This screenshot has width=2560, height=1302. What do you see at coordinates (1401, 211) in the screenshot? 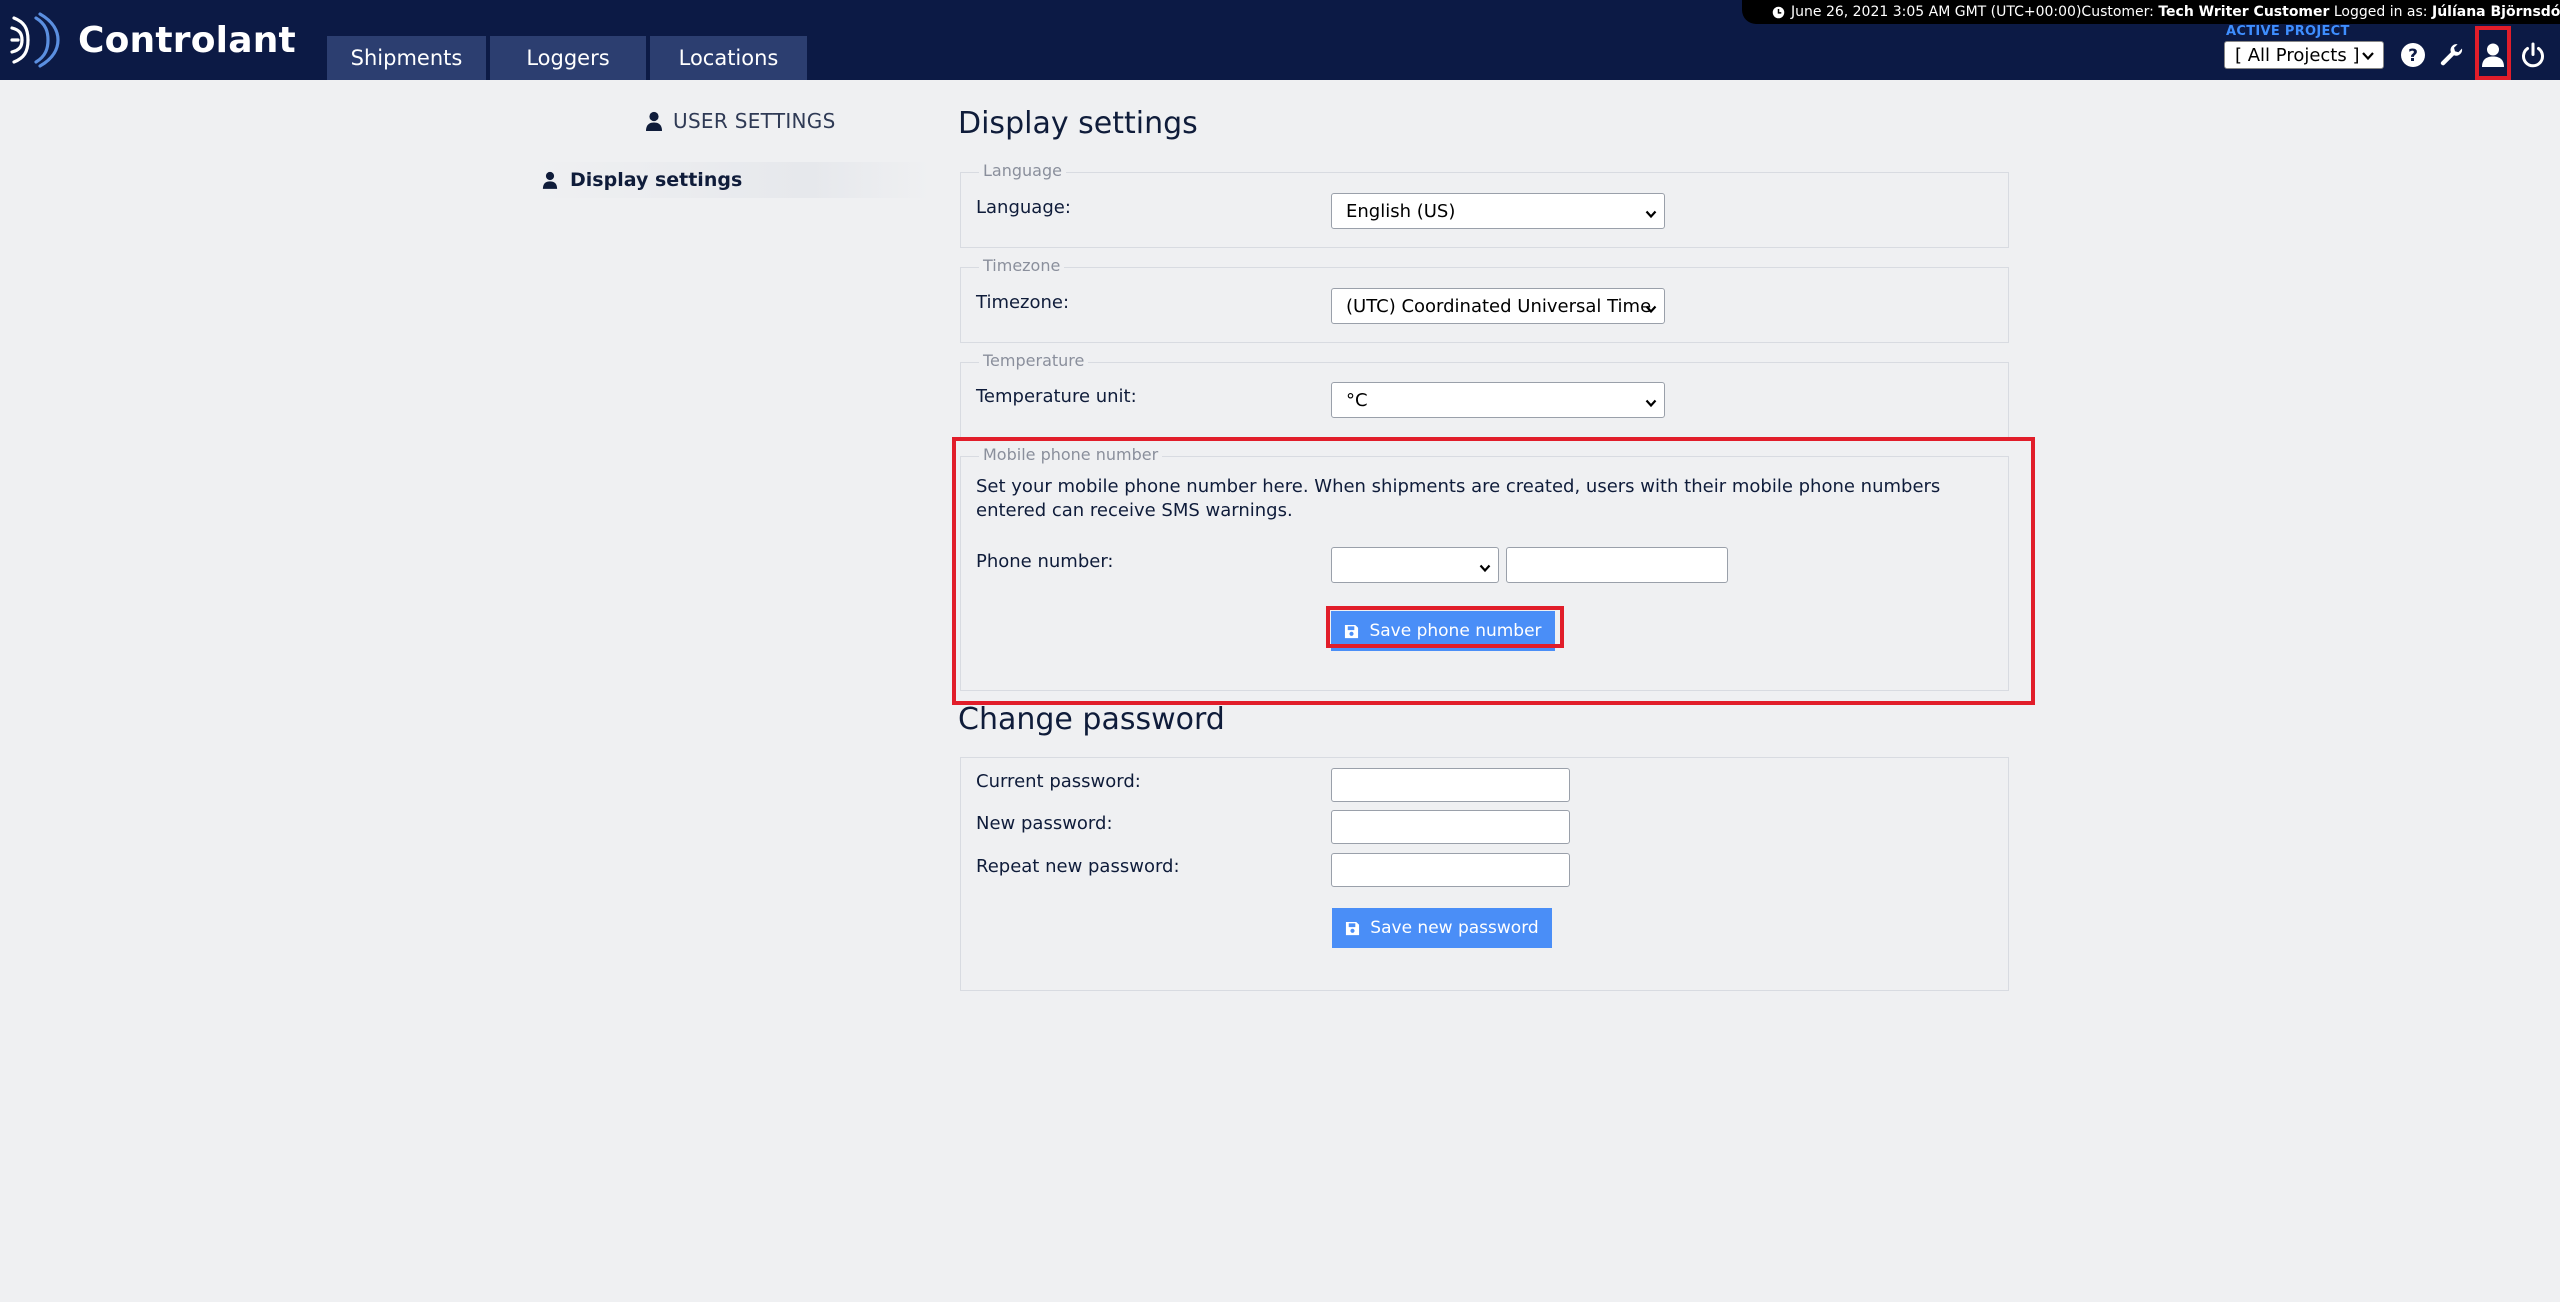
I see `language-select-value: English (US)` at bounding box center [1401, 211].